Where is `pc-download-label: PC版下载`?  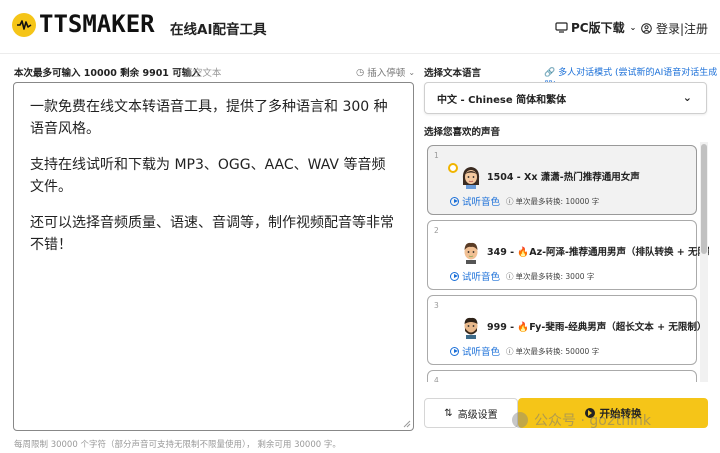 pc-download-label: PC版下载 is located at coordinates (598, 28).